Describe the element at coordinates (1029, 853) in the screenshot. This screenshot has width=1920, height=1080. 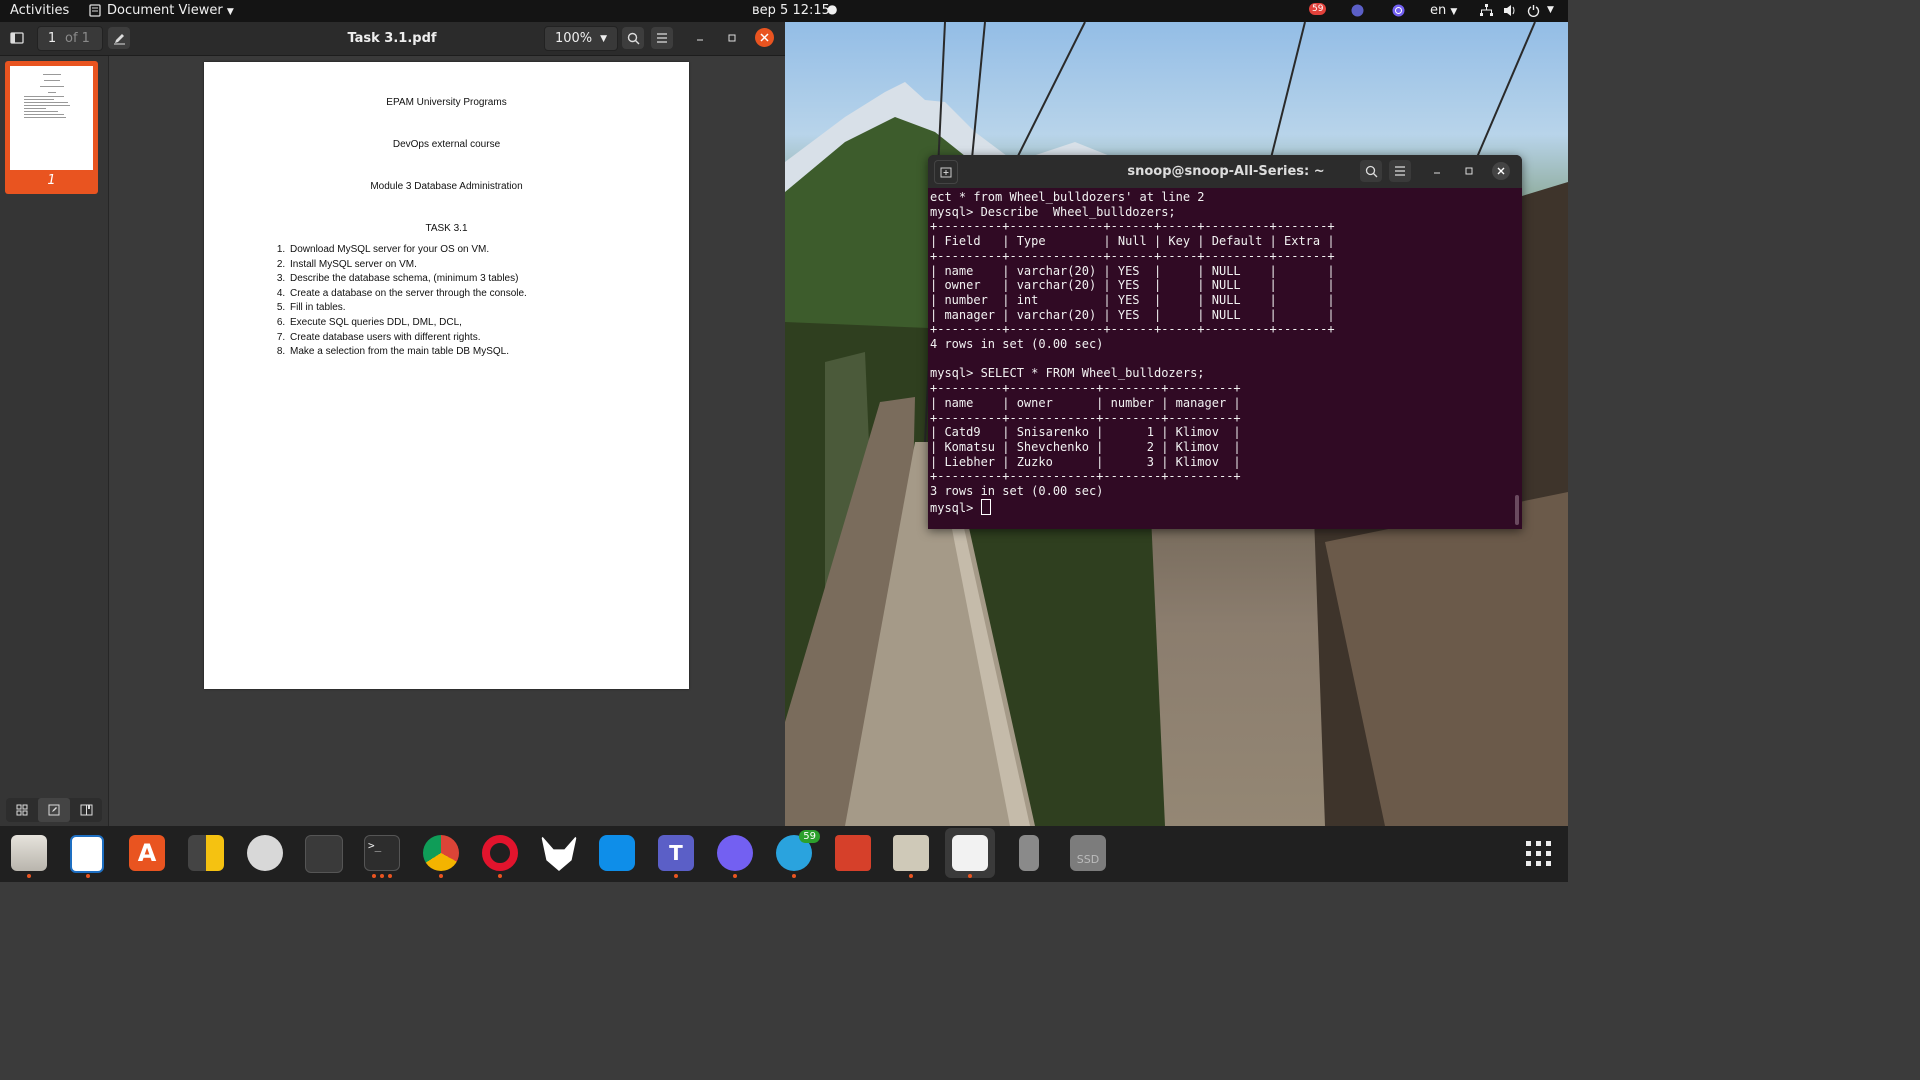
I see `dock-usb-drive` at that location.